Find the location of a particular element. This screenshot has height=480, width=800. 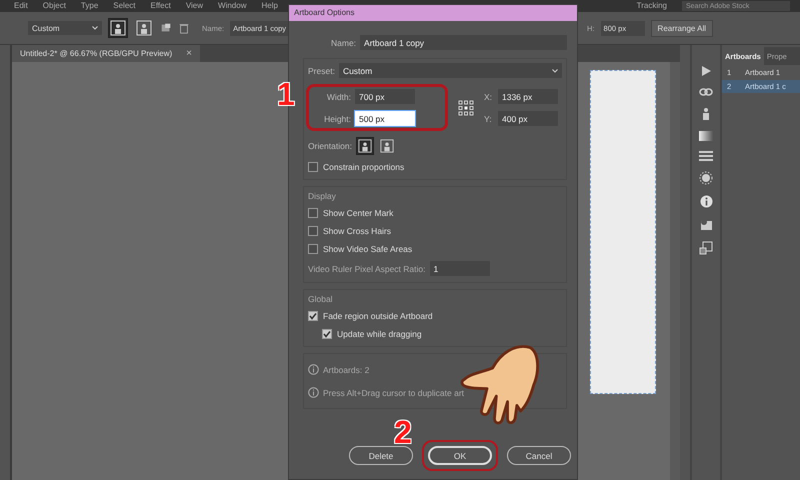

size-label: Width: is located at coordinates (338, 97).